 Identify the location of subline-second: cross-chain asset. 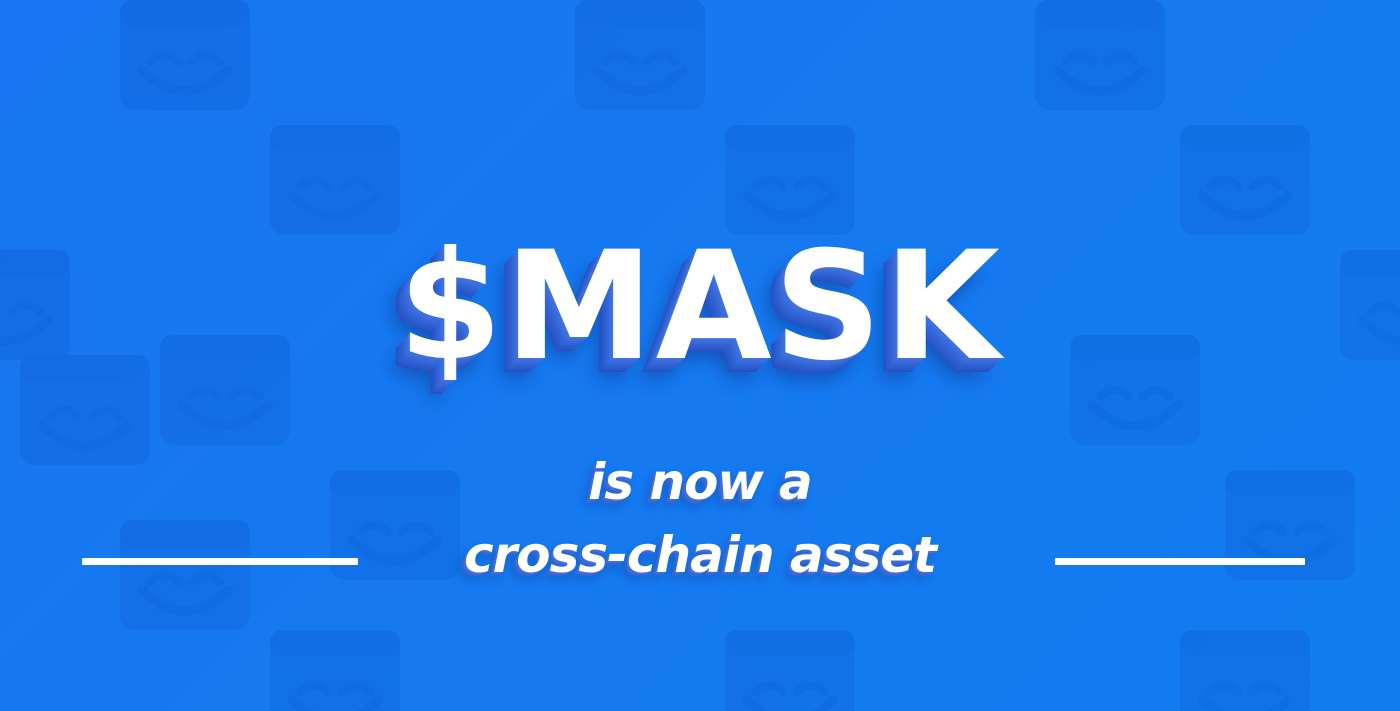
(700, 555).